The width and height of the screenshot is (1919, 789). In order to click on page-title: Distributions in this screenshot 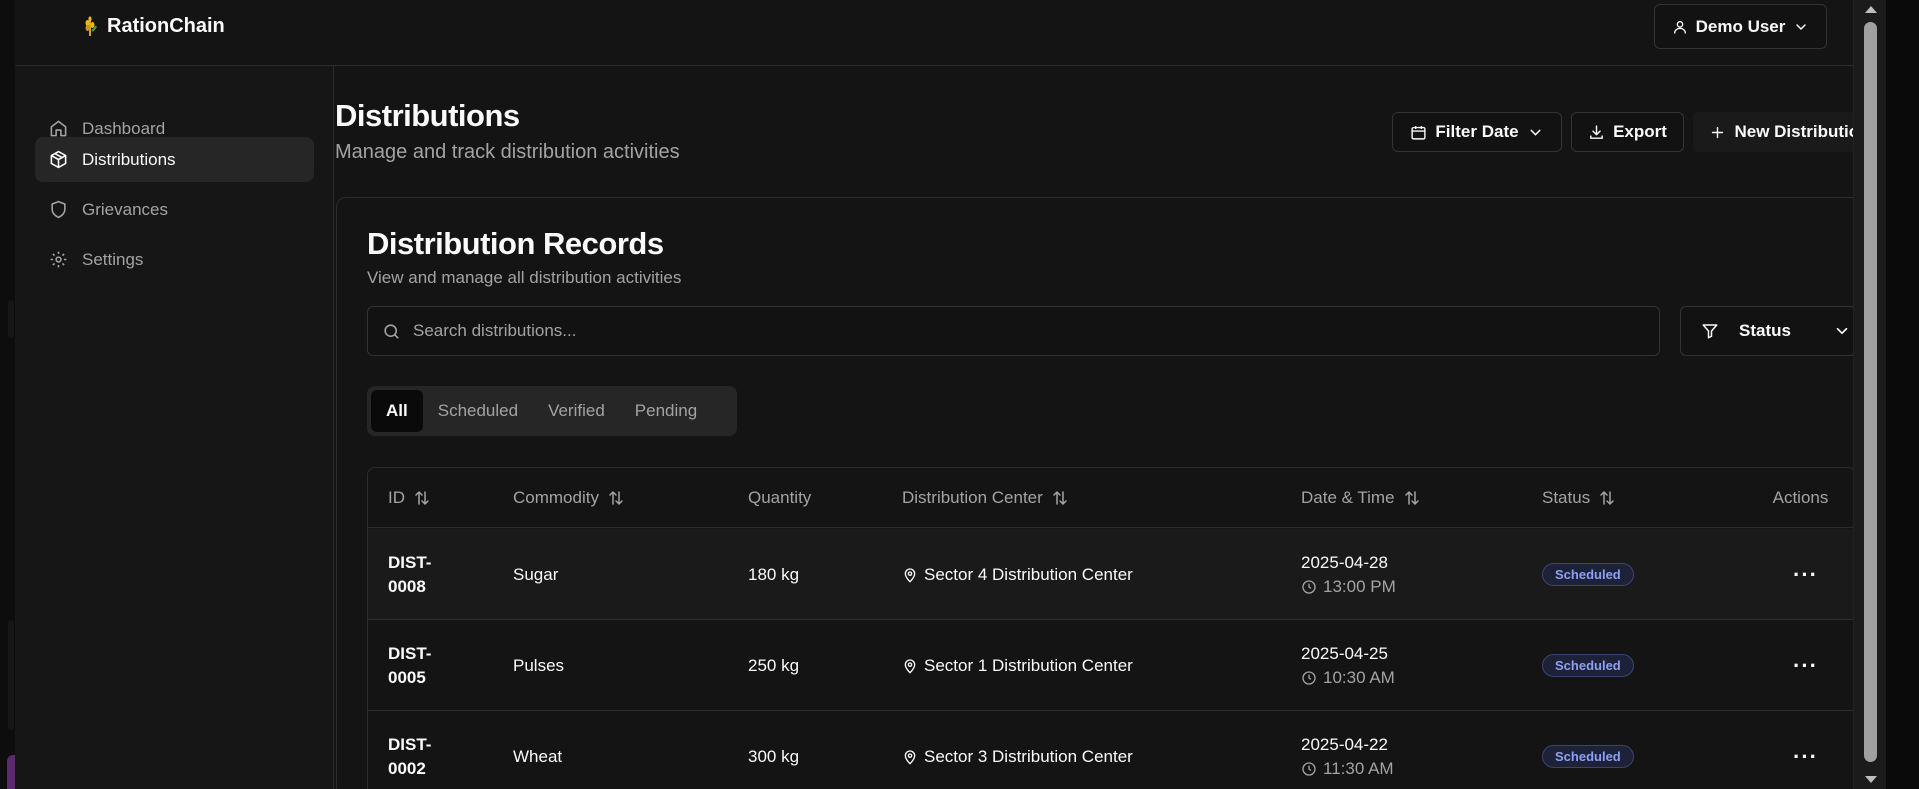, I will do `click(427, 115)`.